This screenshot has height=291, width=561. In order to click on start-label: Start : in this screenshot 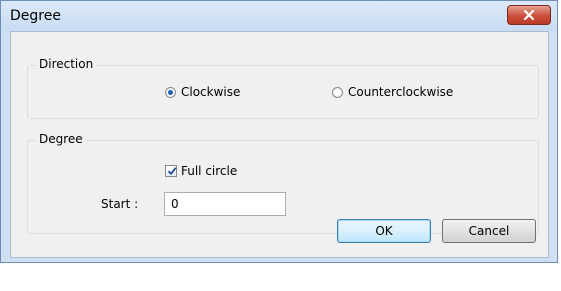, I will do `click(120, 204)`.